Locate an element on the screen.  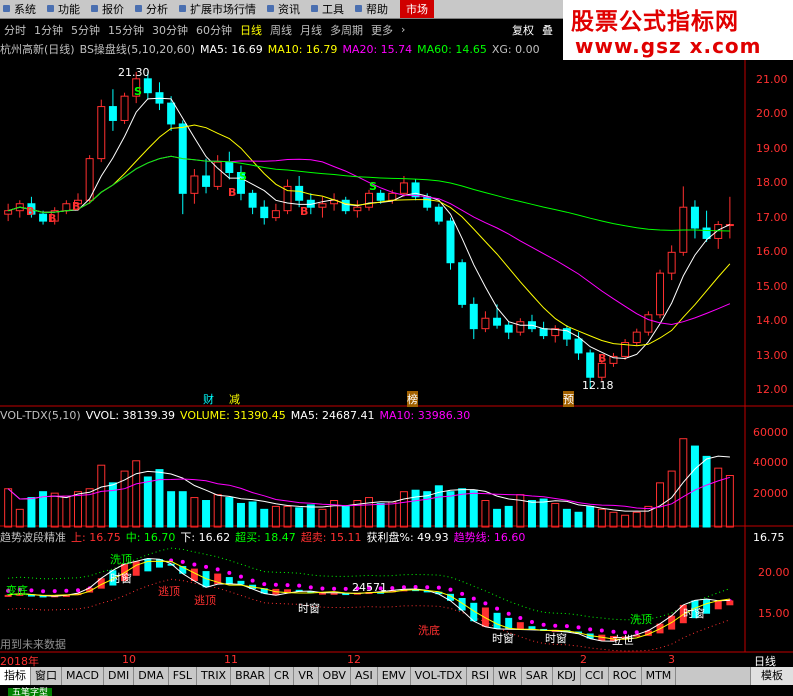
tab-emv: EMV is located at coordinates (394, 676).